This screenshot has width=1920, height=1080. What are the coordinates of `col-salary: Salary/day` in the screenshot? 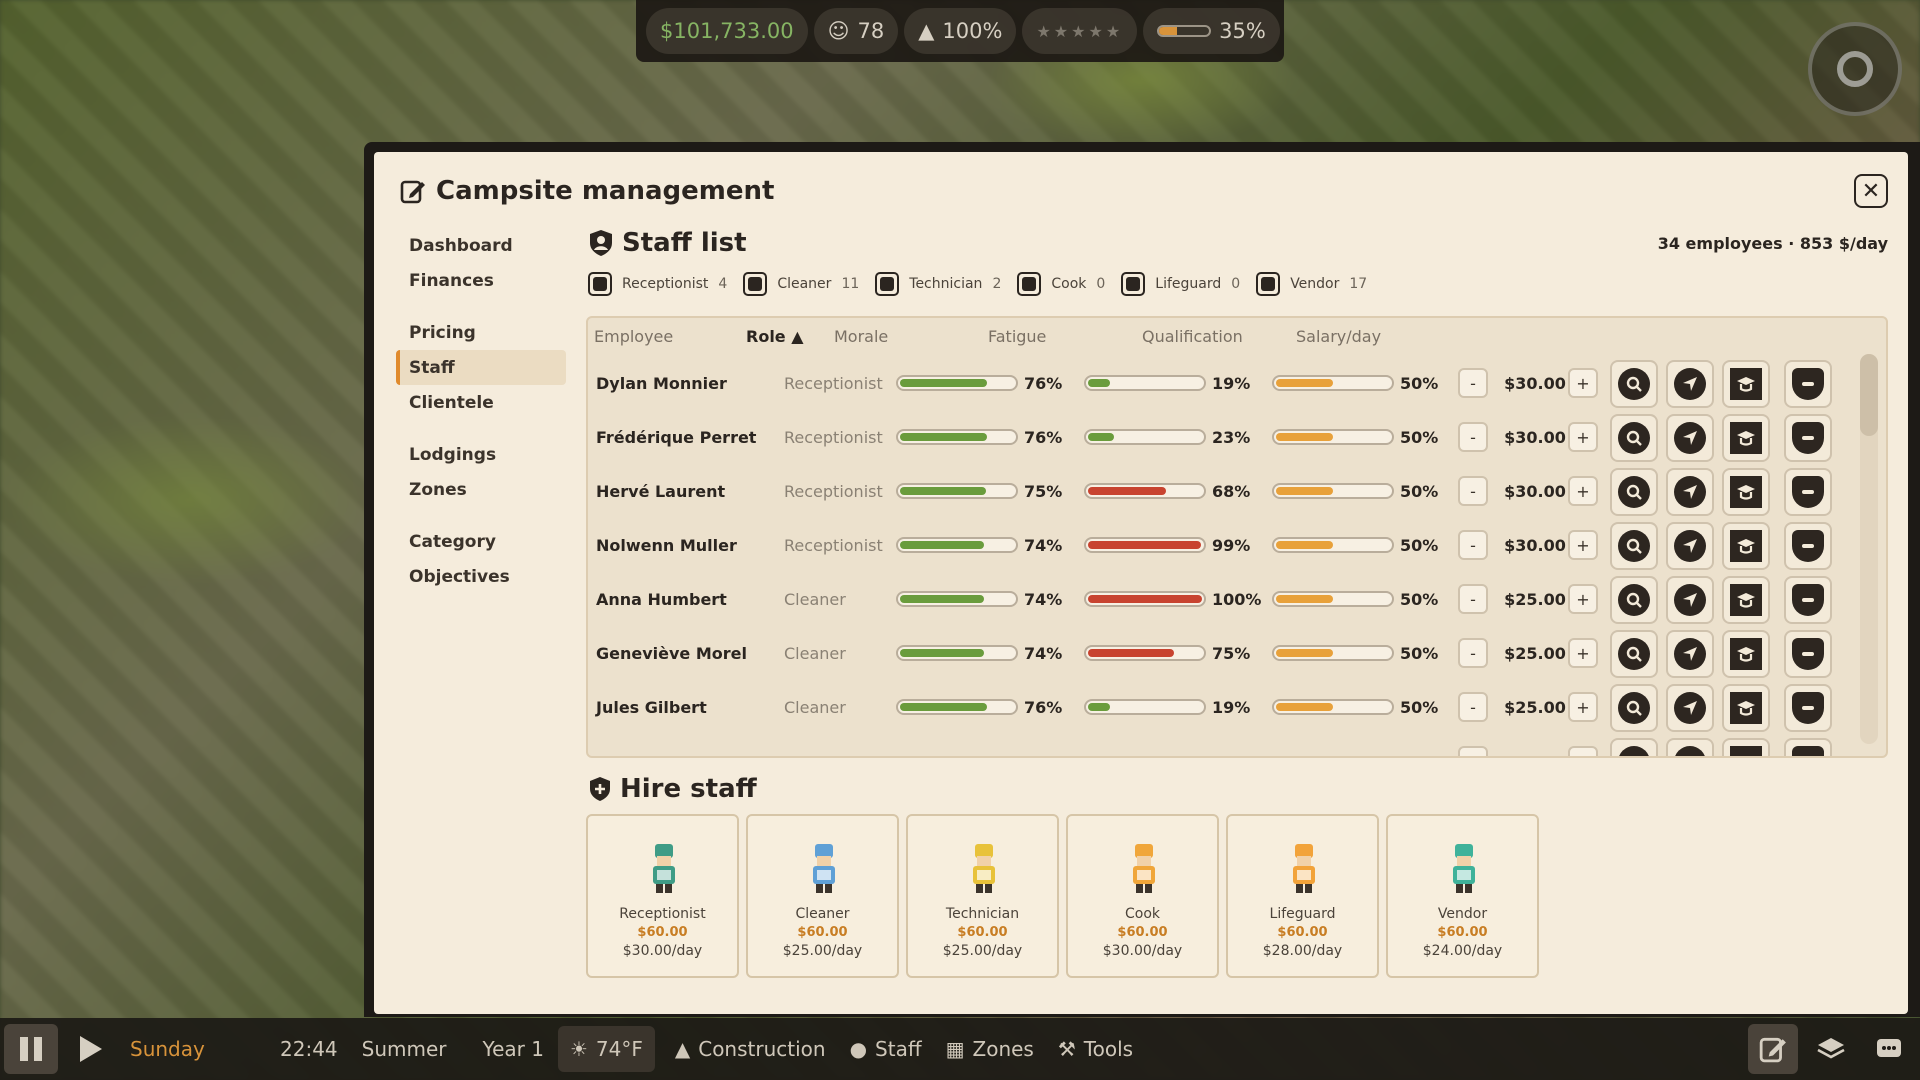 It's located at (1338, 336).